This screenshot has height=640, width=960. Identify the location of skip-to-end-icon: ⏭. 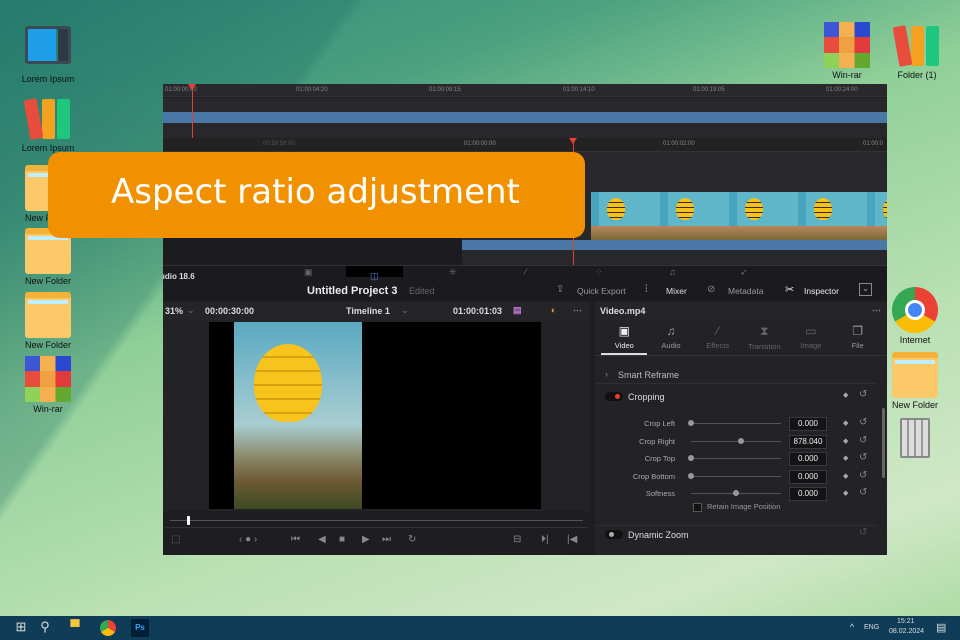
(386, 539).